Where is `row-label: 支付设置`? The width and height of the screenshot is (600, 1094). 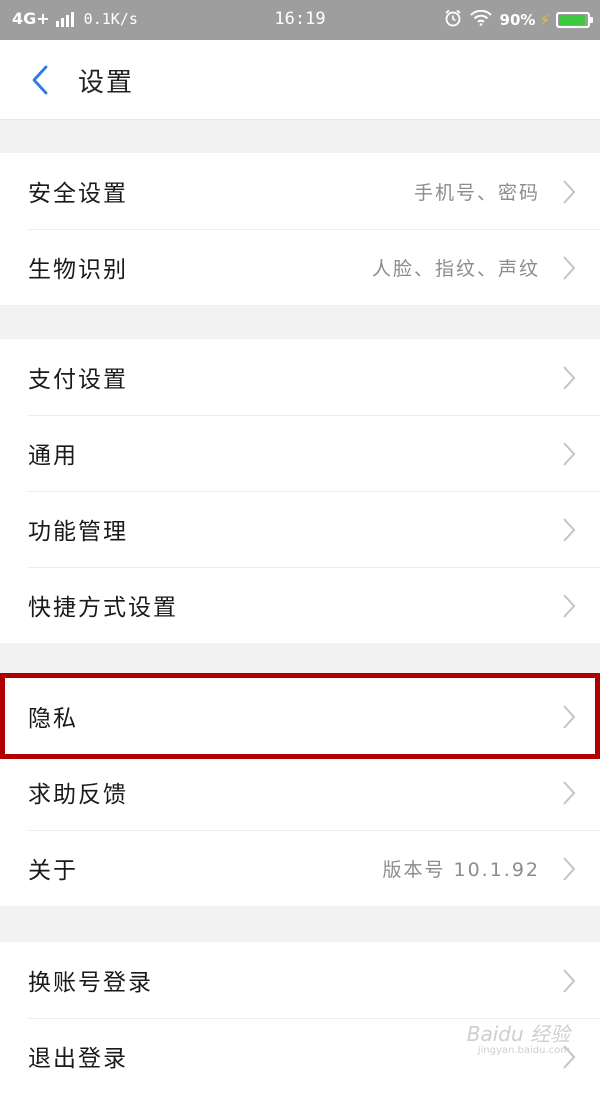
row-label: 支付设置 is located at coordinates (78, 380).